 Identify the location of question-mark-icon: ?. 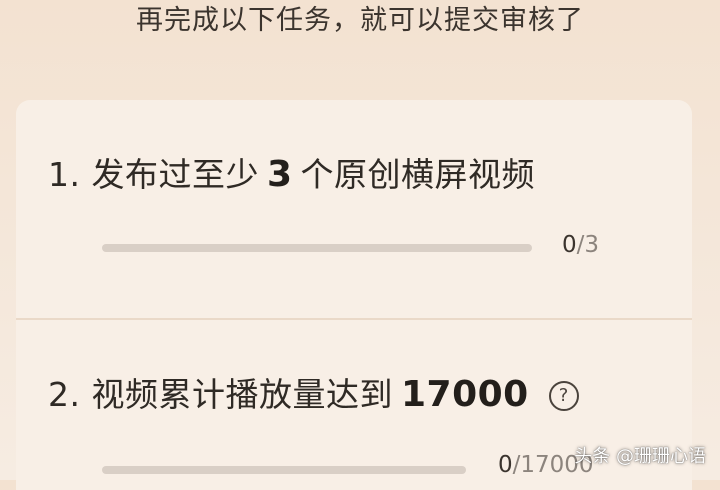
(563, 396).